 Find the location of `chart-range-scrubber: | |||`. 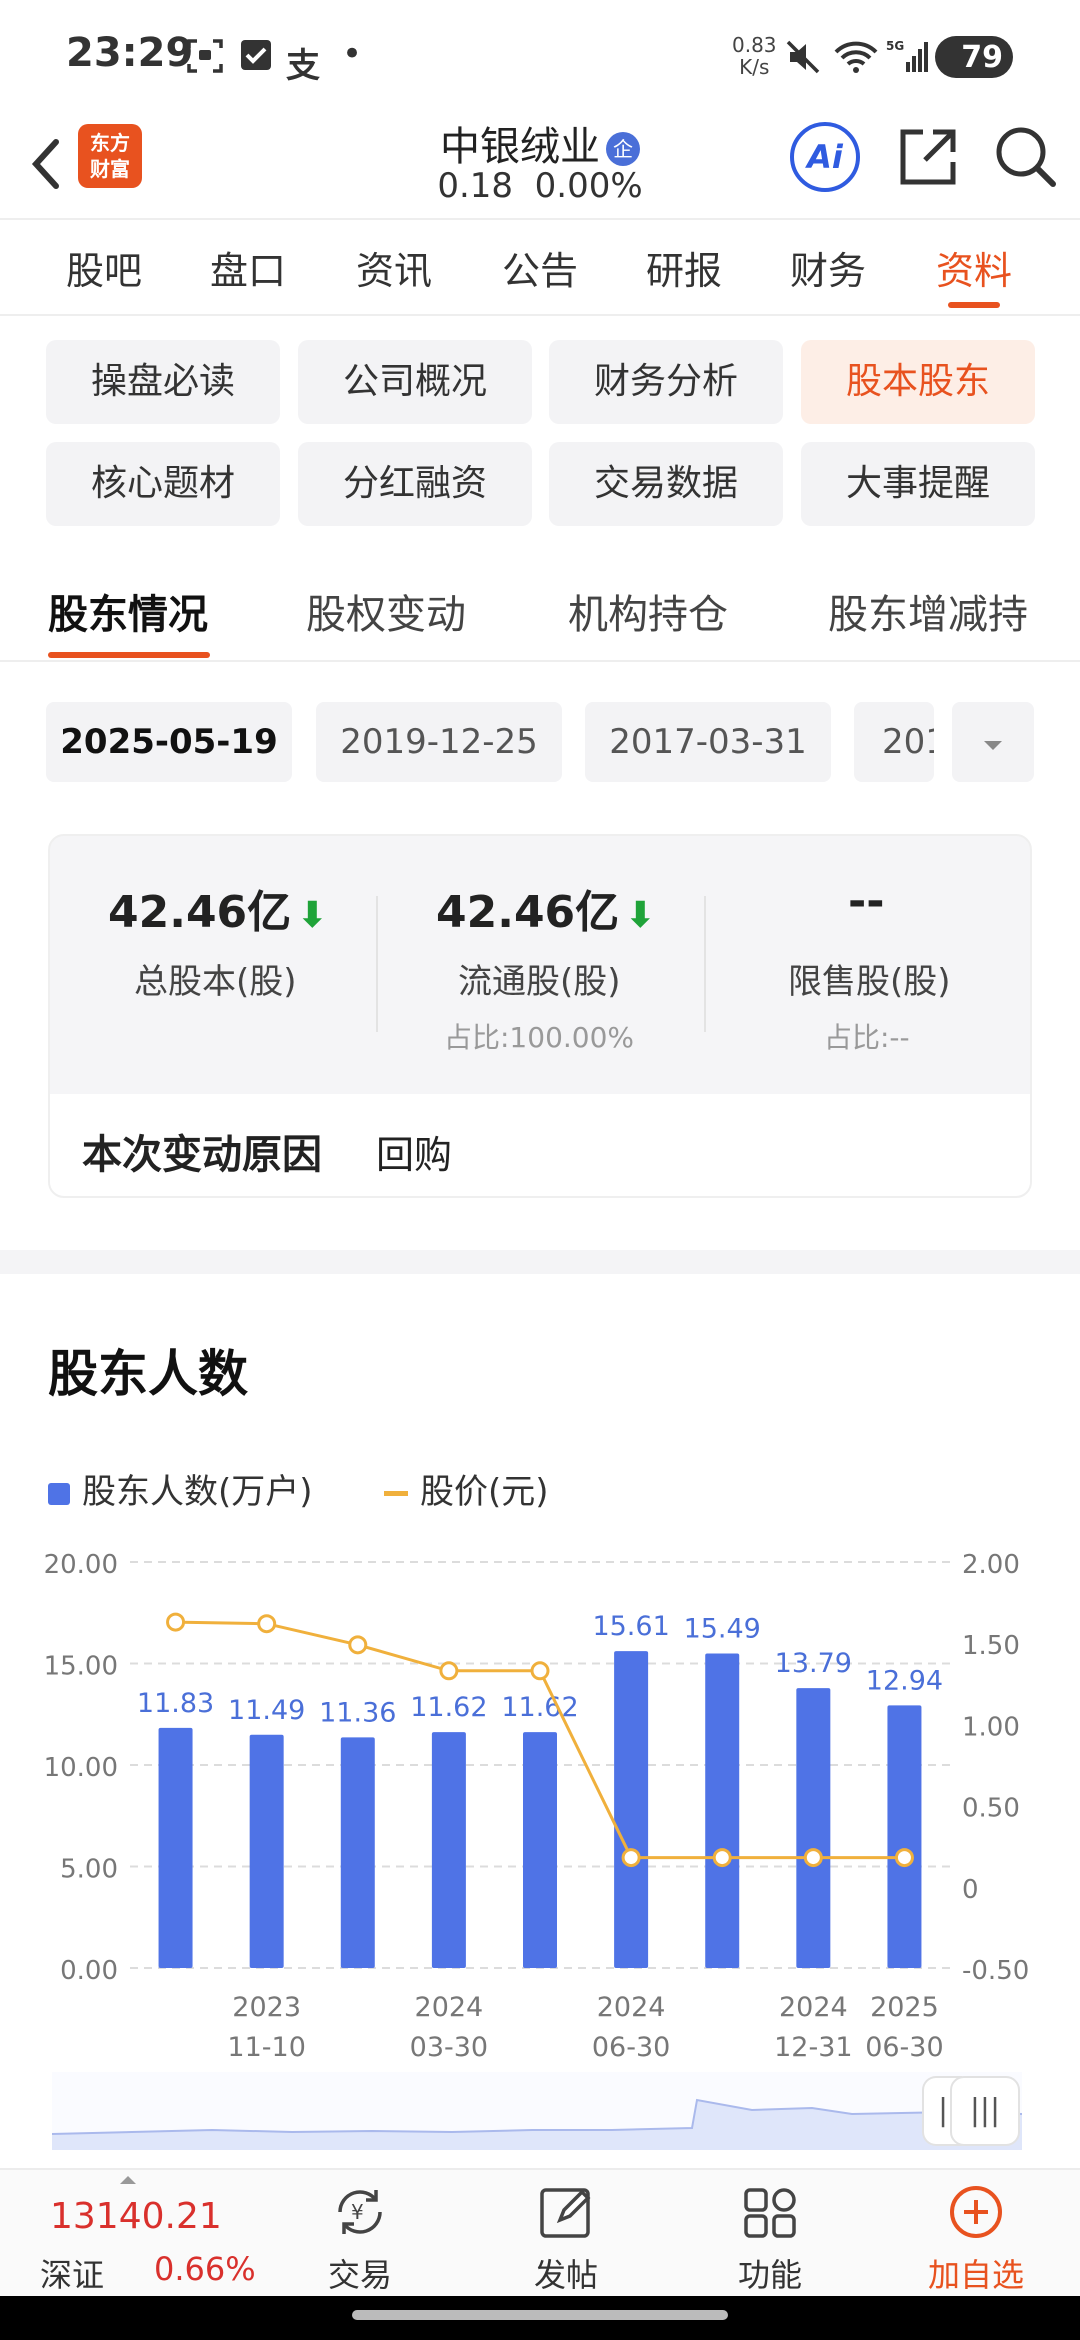

chart-range-scrubber: | ||| is located at coordinates (537, 2111).